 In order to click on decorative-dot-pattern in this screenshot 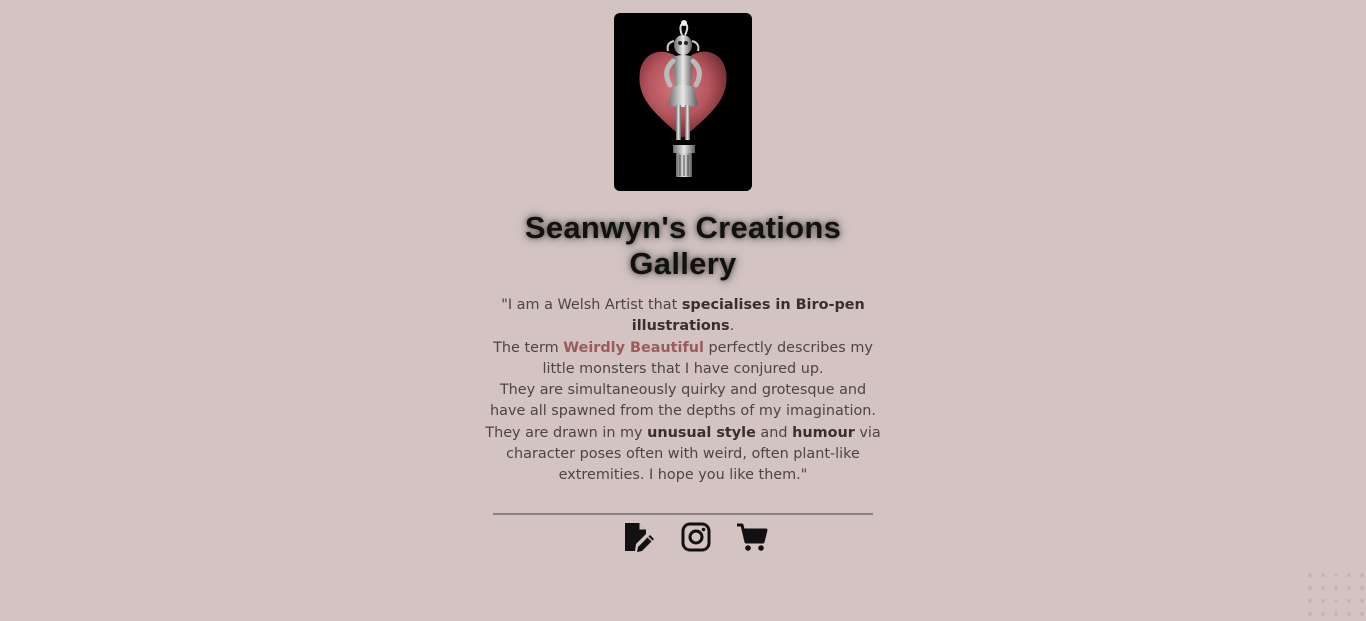, I will do `click(1336, 594)`.